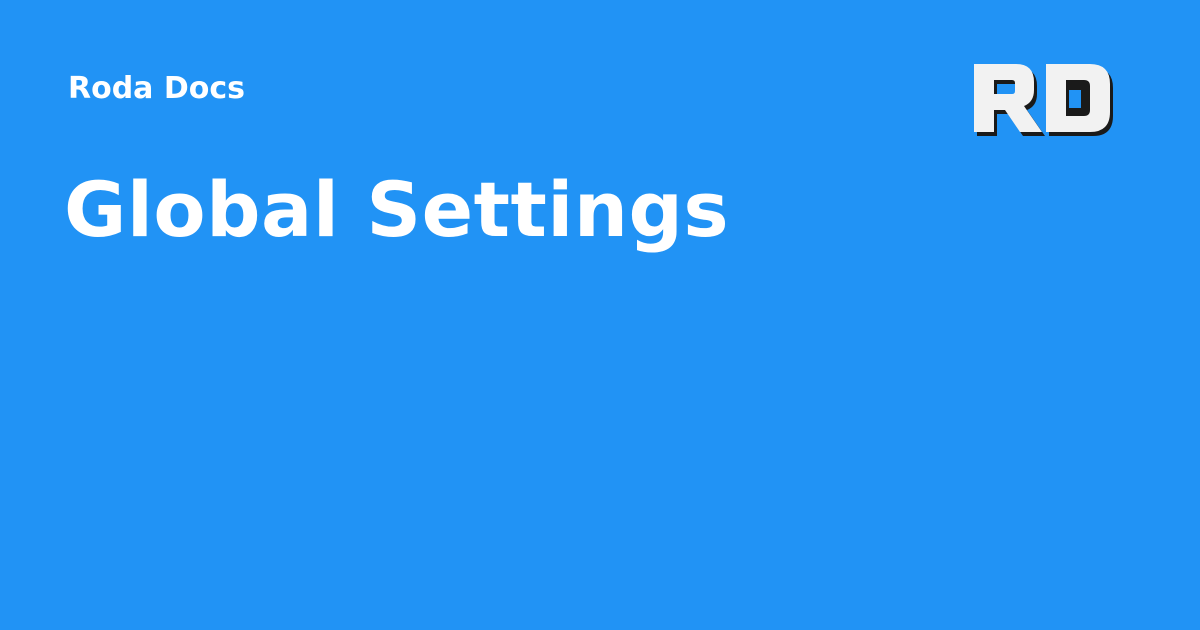 The height and width of the screenshot is (630, 1200). What do you see at coordinates (1043, 100) in the screenshot?
I see `rd-logo-icon` at bounding box center [1043, 100].